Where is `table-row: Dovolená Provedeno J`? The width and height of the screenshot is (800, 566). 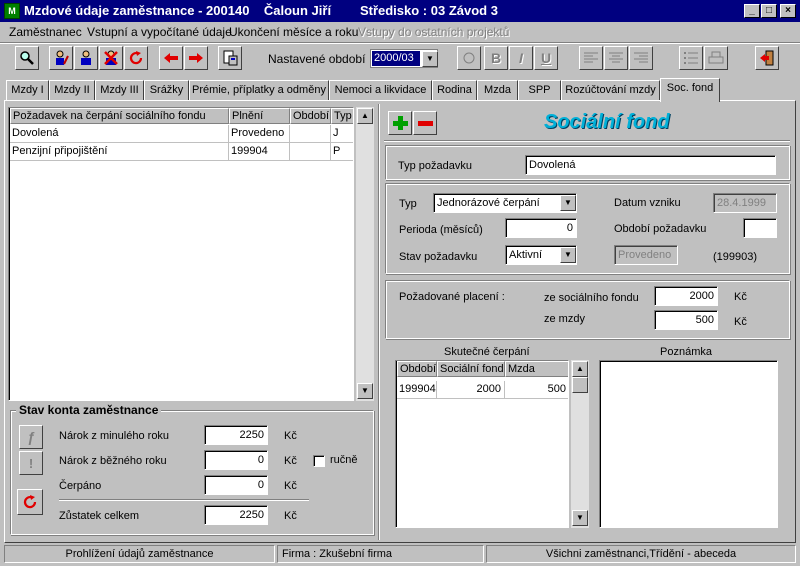 table-row: Dovolená Provedeno J is located at coordinates (181, 134).